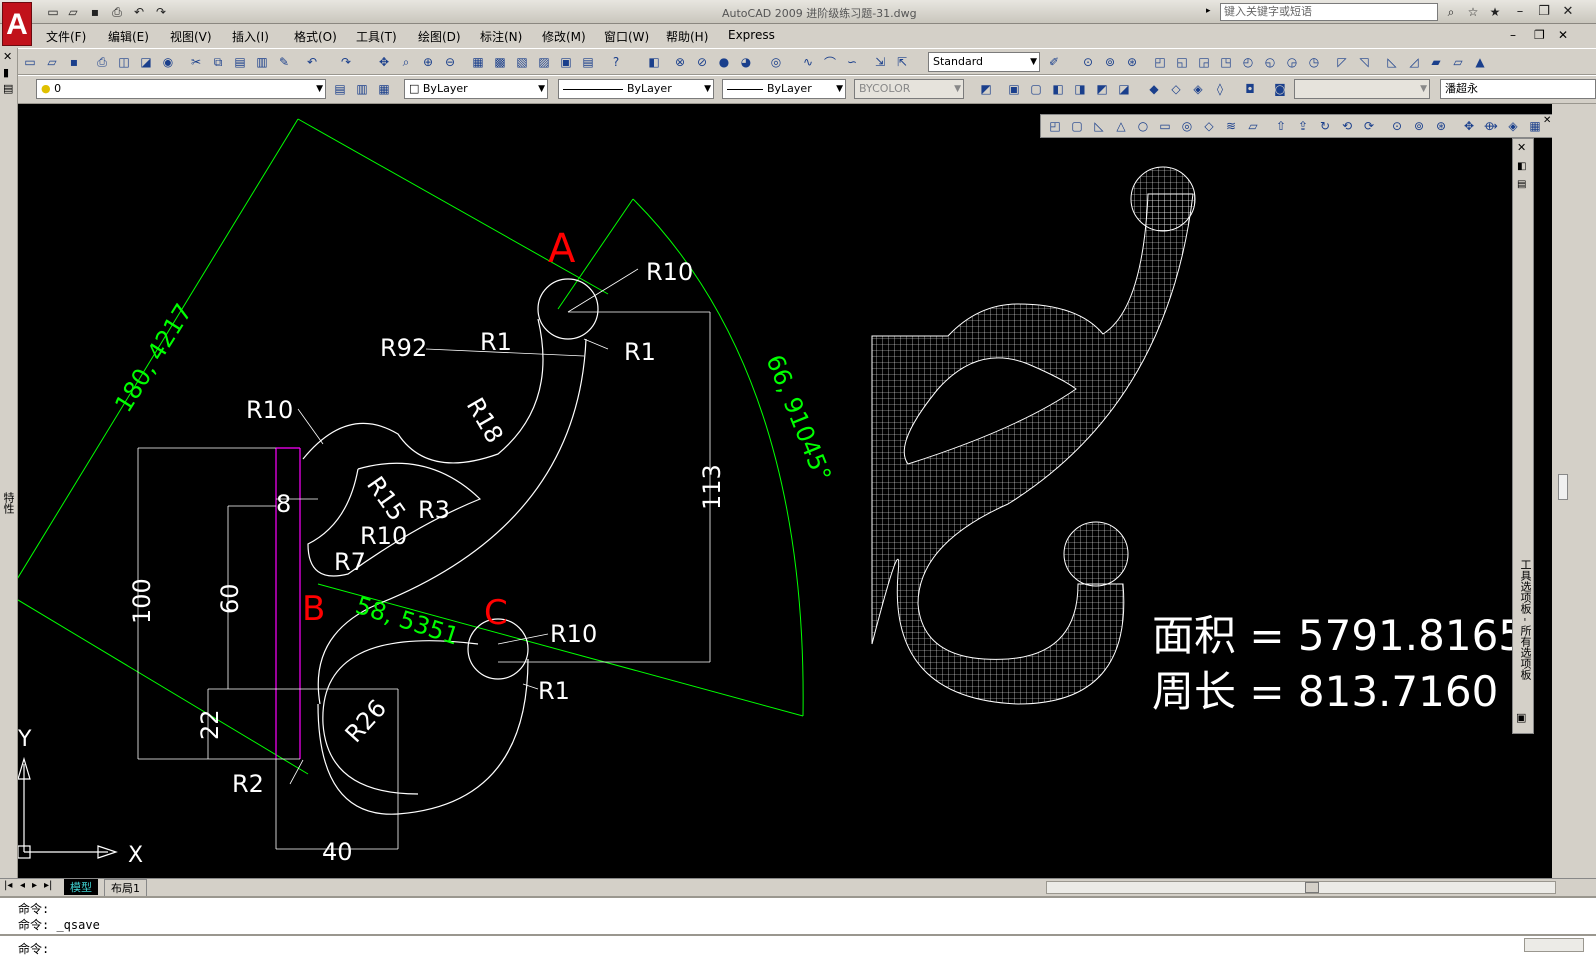 The image size is (1596, 969). Describe the element at coordinates (1281, 126) in the screenshot. I see `extrude-tool-icon: ⇧` at that location.